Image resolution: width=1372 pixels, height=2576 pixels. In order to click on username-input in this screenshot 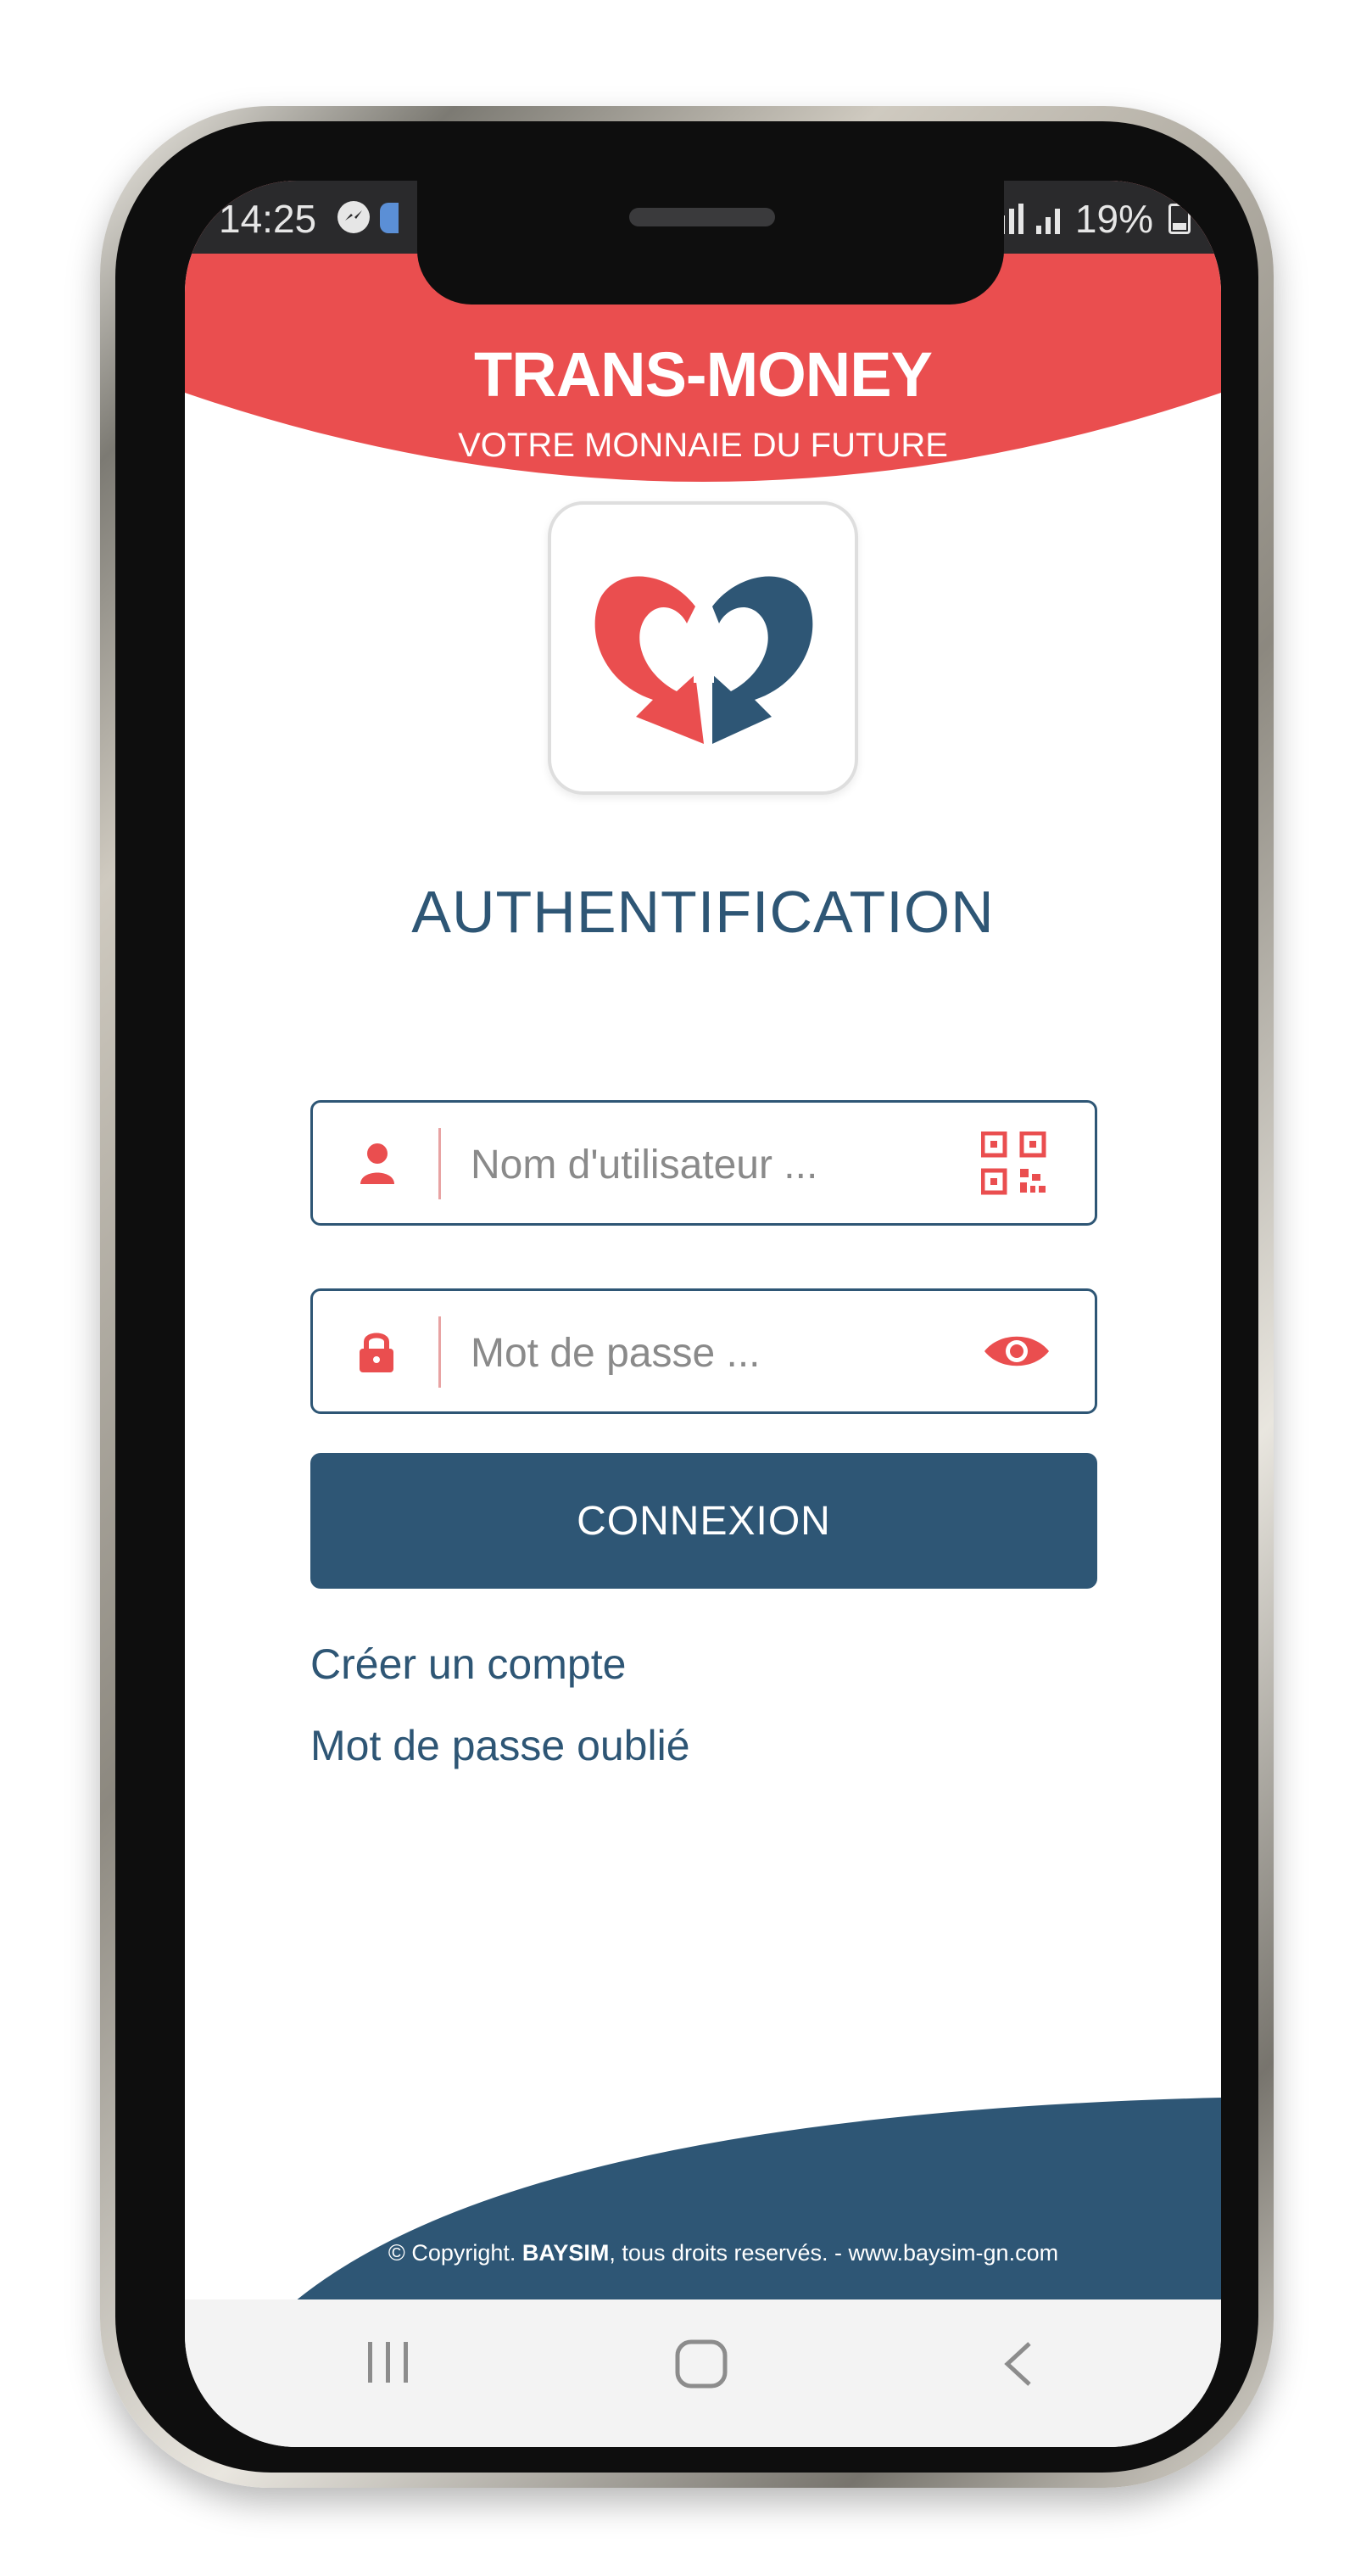, I will do `click(708, 1164)`.